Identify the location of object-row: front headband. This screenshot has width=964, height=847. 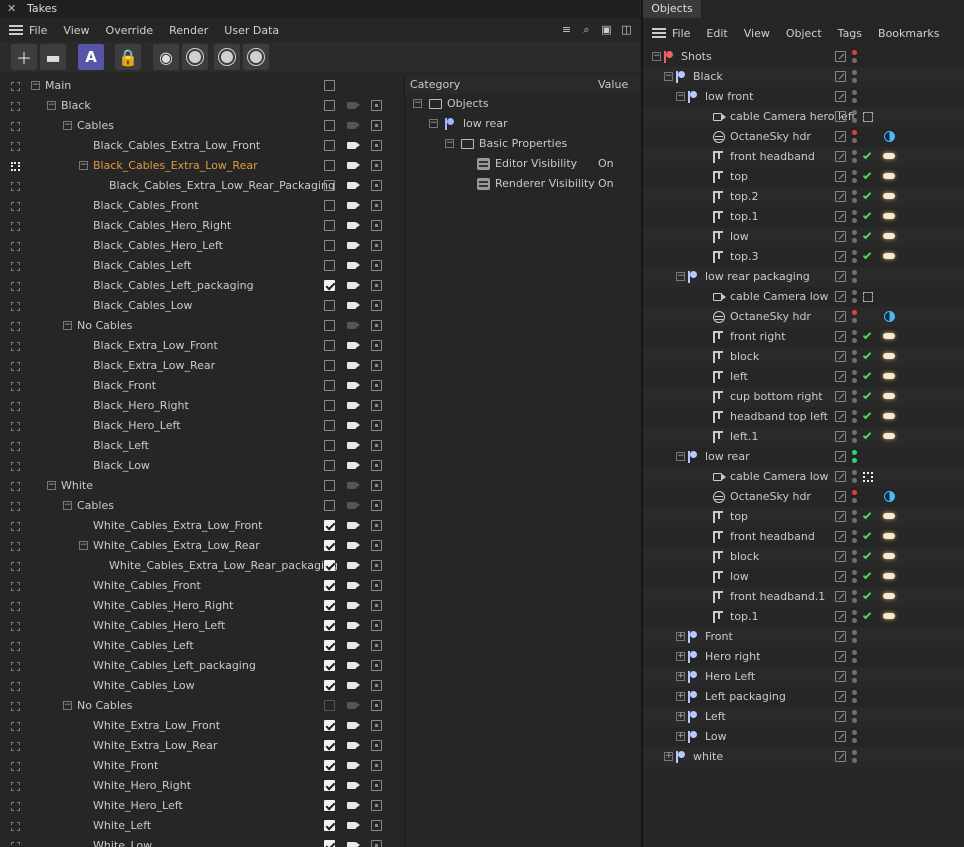
(803, 157).